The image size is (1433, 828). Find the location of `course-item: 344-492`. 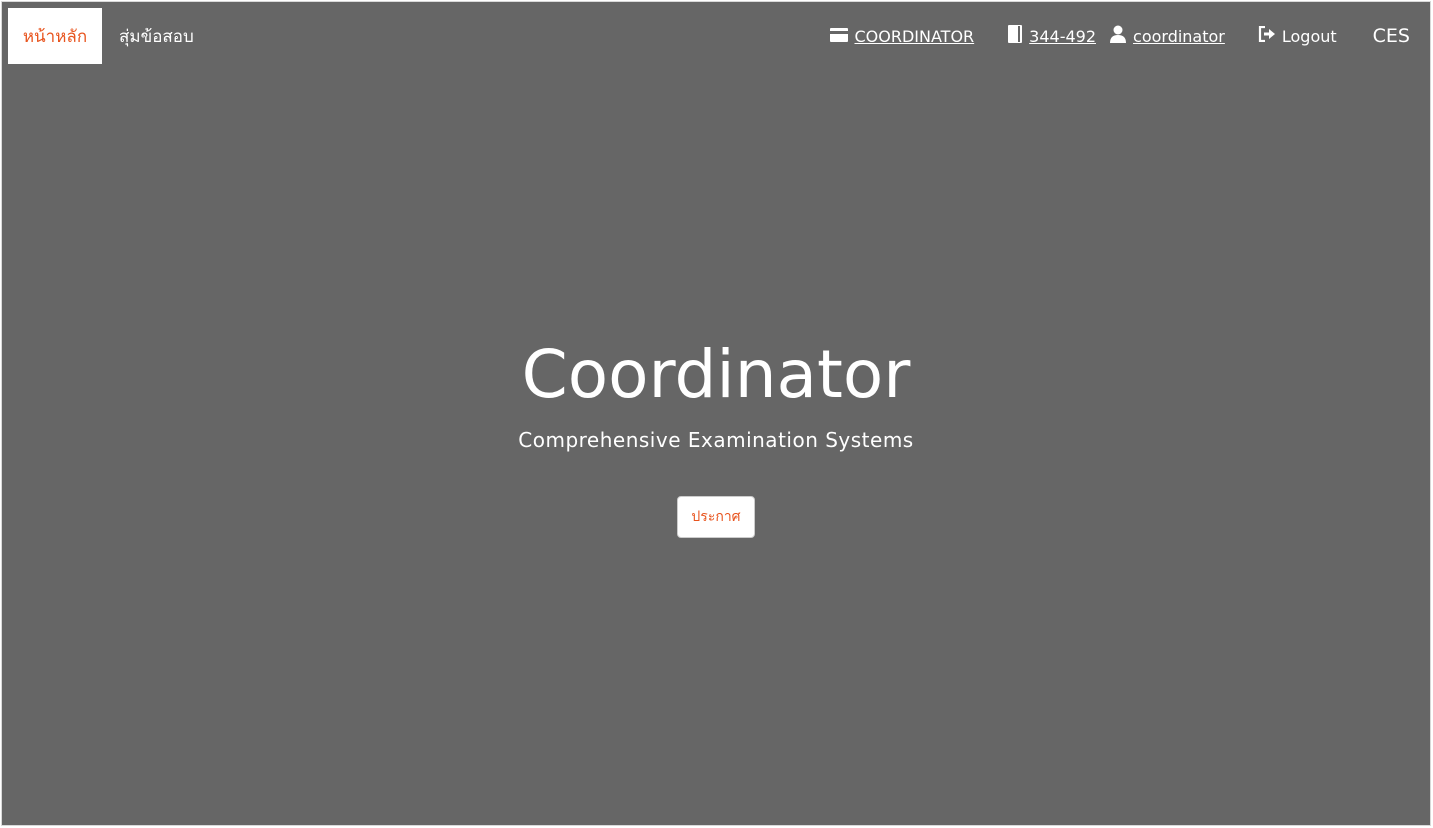

course-item: 344-492 is located at coordinates (1051, 36).